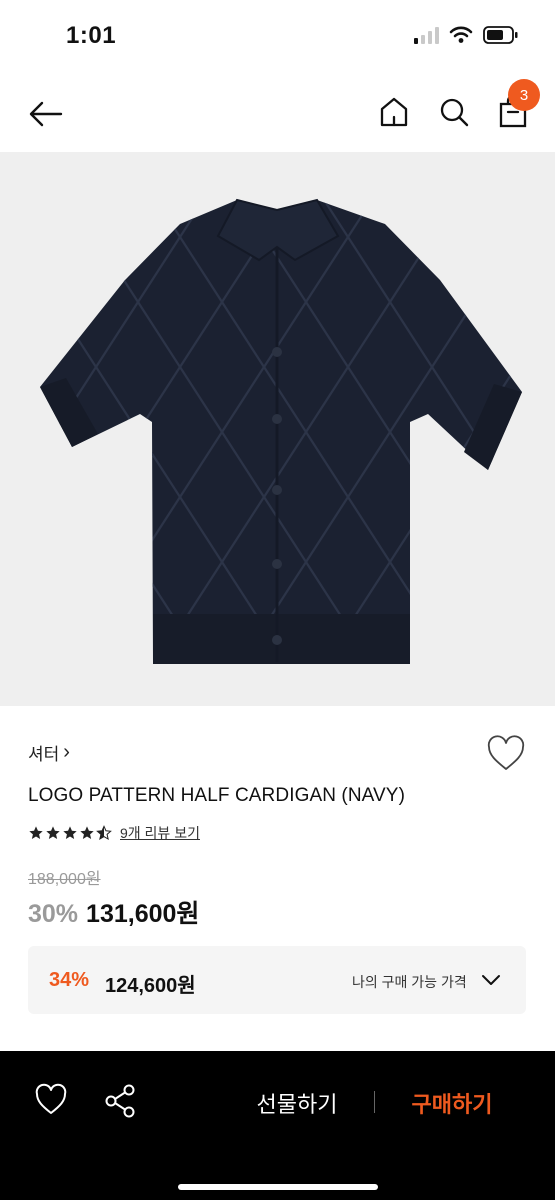 Image resolution: width=555 pixels, height=1200 pixels. Describe the element at coordinates (44, 754) in the screenshot. I see `category-label: 셔터` at that location.